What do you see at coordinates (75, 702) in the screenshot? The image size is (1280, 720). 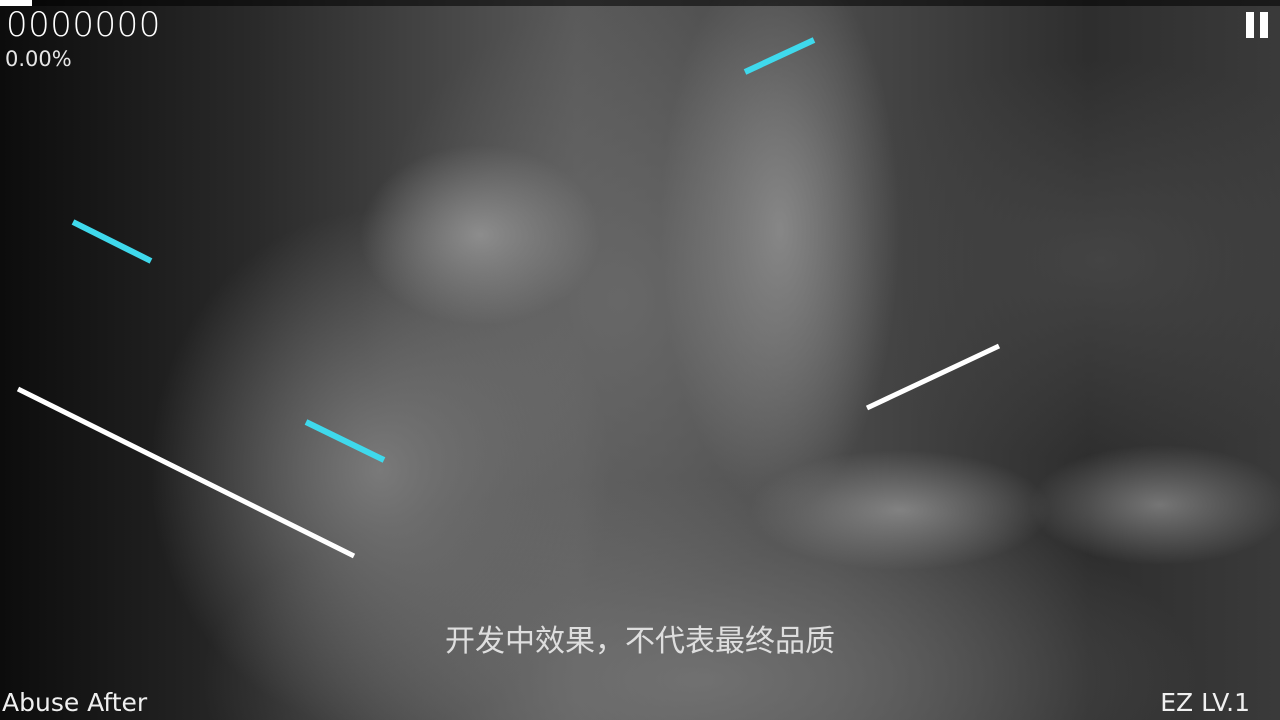 I see `song-title: Abuse After` at bounding box center [75, 702].